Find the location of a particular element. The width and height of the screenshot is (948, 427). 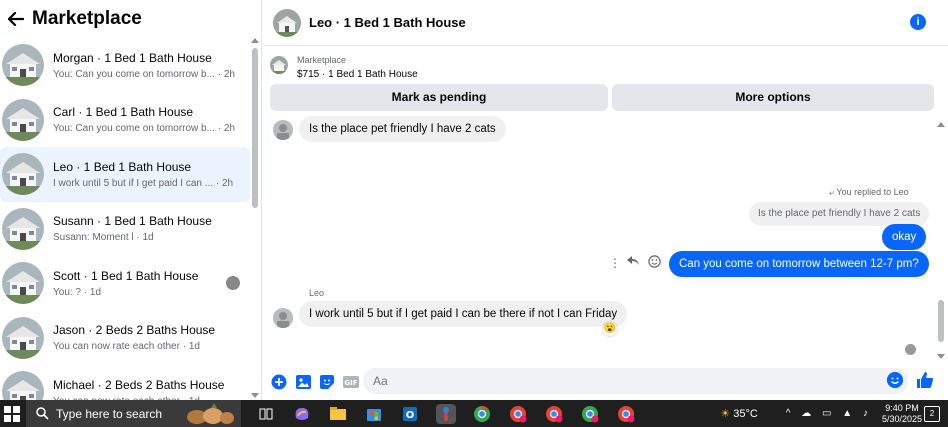

outgoing-message: okay is located at coordinates (904, 237).